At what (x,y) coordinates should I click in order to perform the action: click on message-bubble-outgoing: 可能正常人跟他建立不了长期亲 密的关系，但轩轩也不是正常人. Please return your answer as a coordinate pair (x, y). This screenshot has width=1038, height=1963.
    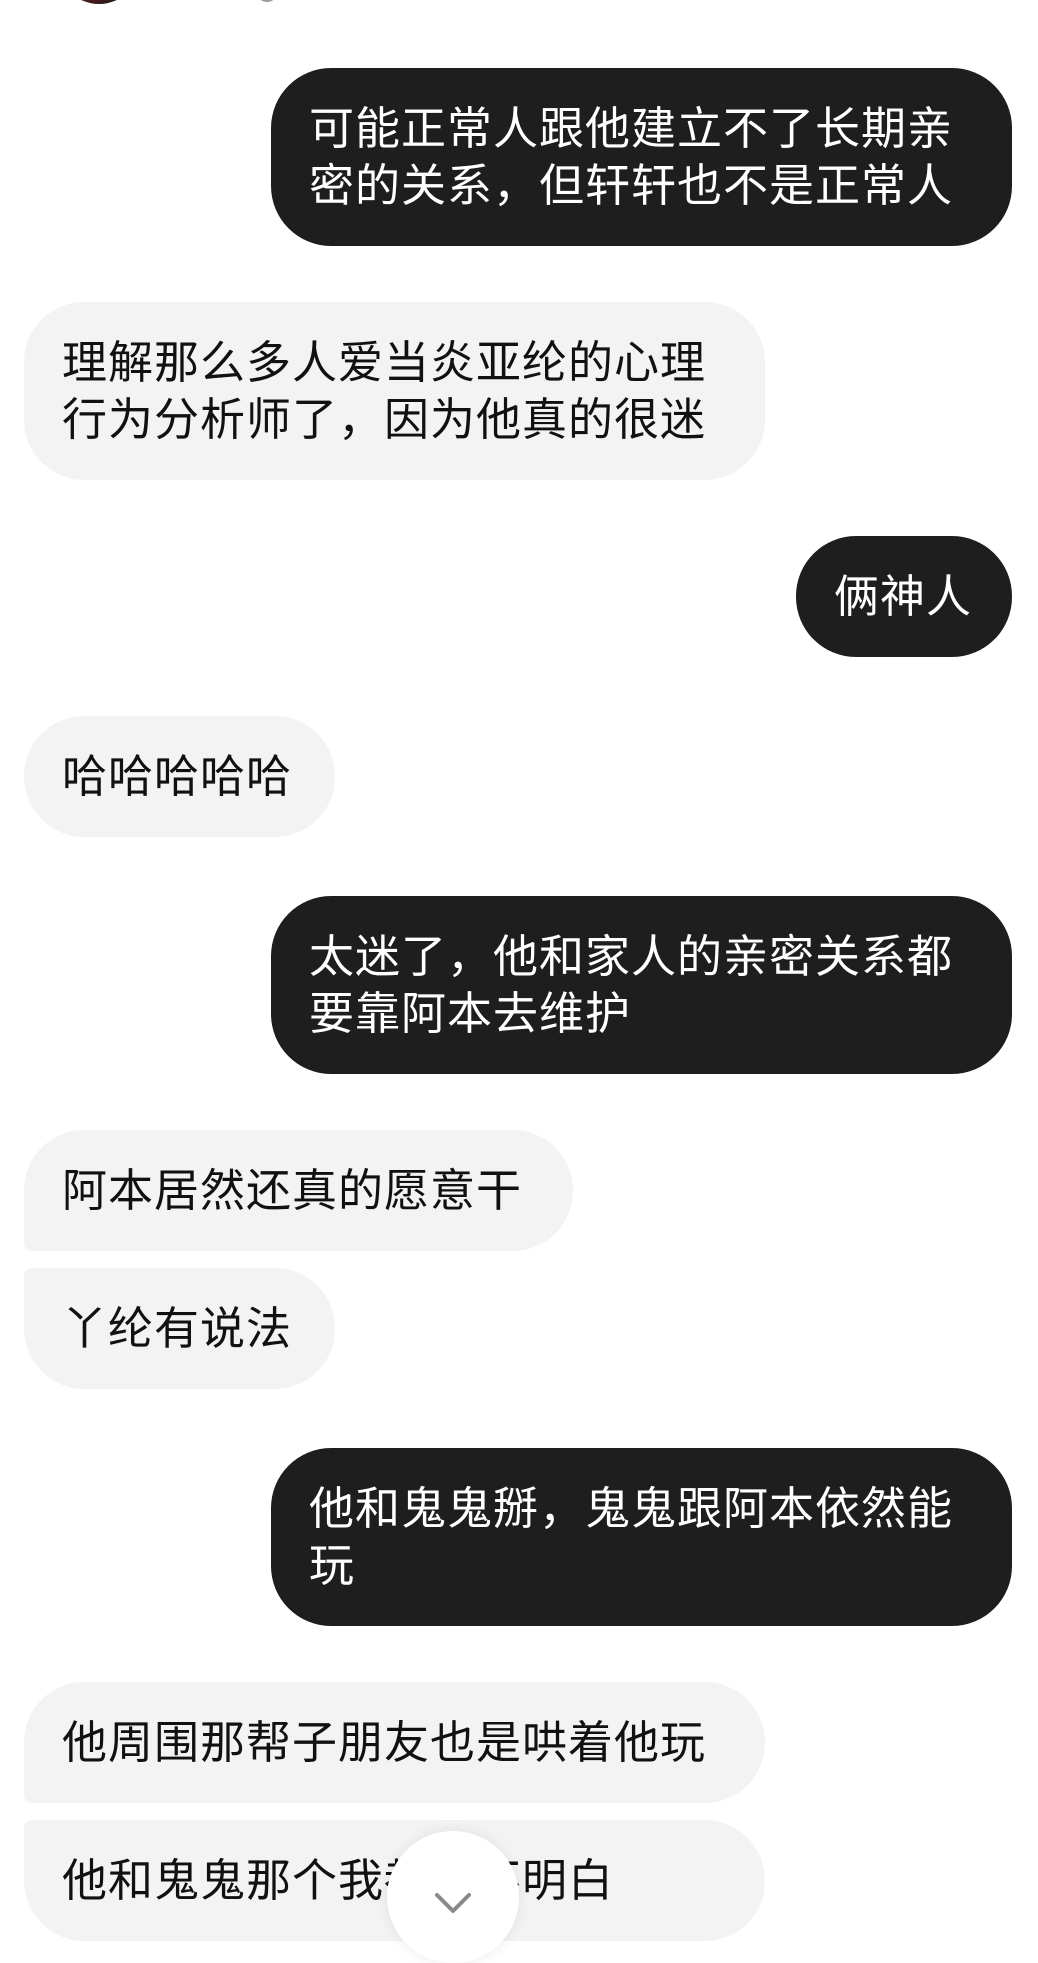
    Looking at the image, I should click on (641, 157).